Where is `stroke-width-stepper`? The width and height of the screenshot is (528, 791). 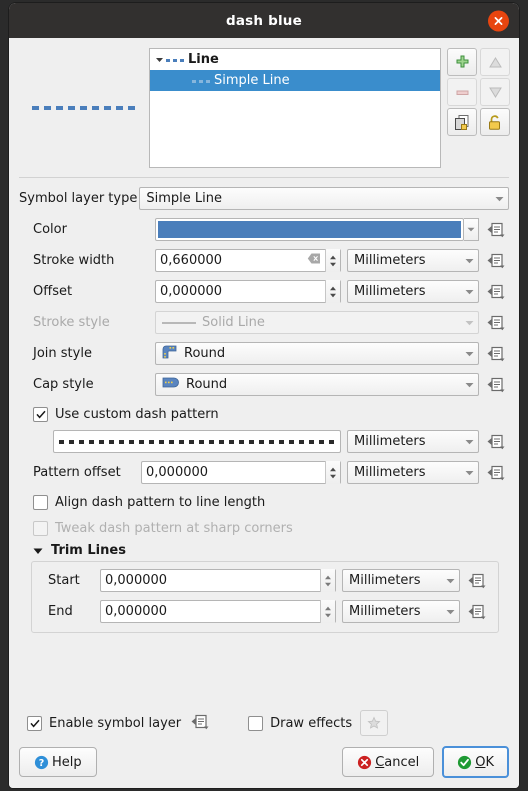
stroke-width-stepper is located at coordinates (332, 260).